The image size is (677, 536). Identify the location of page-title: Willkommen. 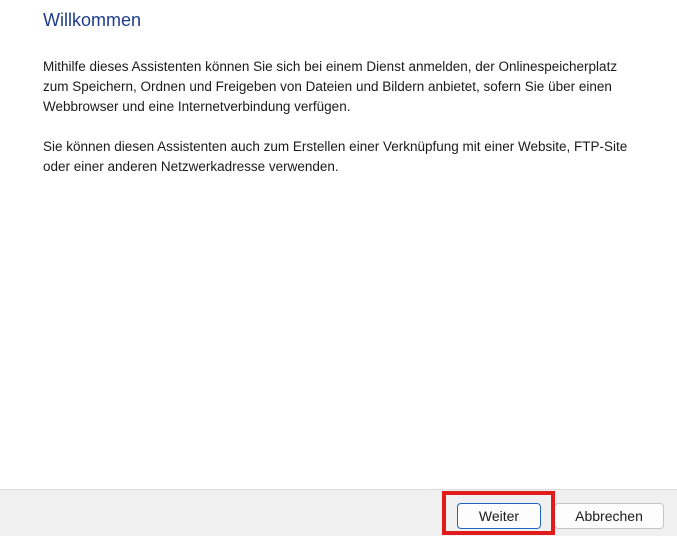
(92, 20).